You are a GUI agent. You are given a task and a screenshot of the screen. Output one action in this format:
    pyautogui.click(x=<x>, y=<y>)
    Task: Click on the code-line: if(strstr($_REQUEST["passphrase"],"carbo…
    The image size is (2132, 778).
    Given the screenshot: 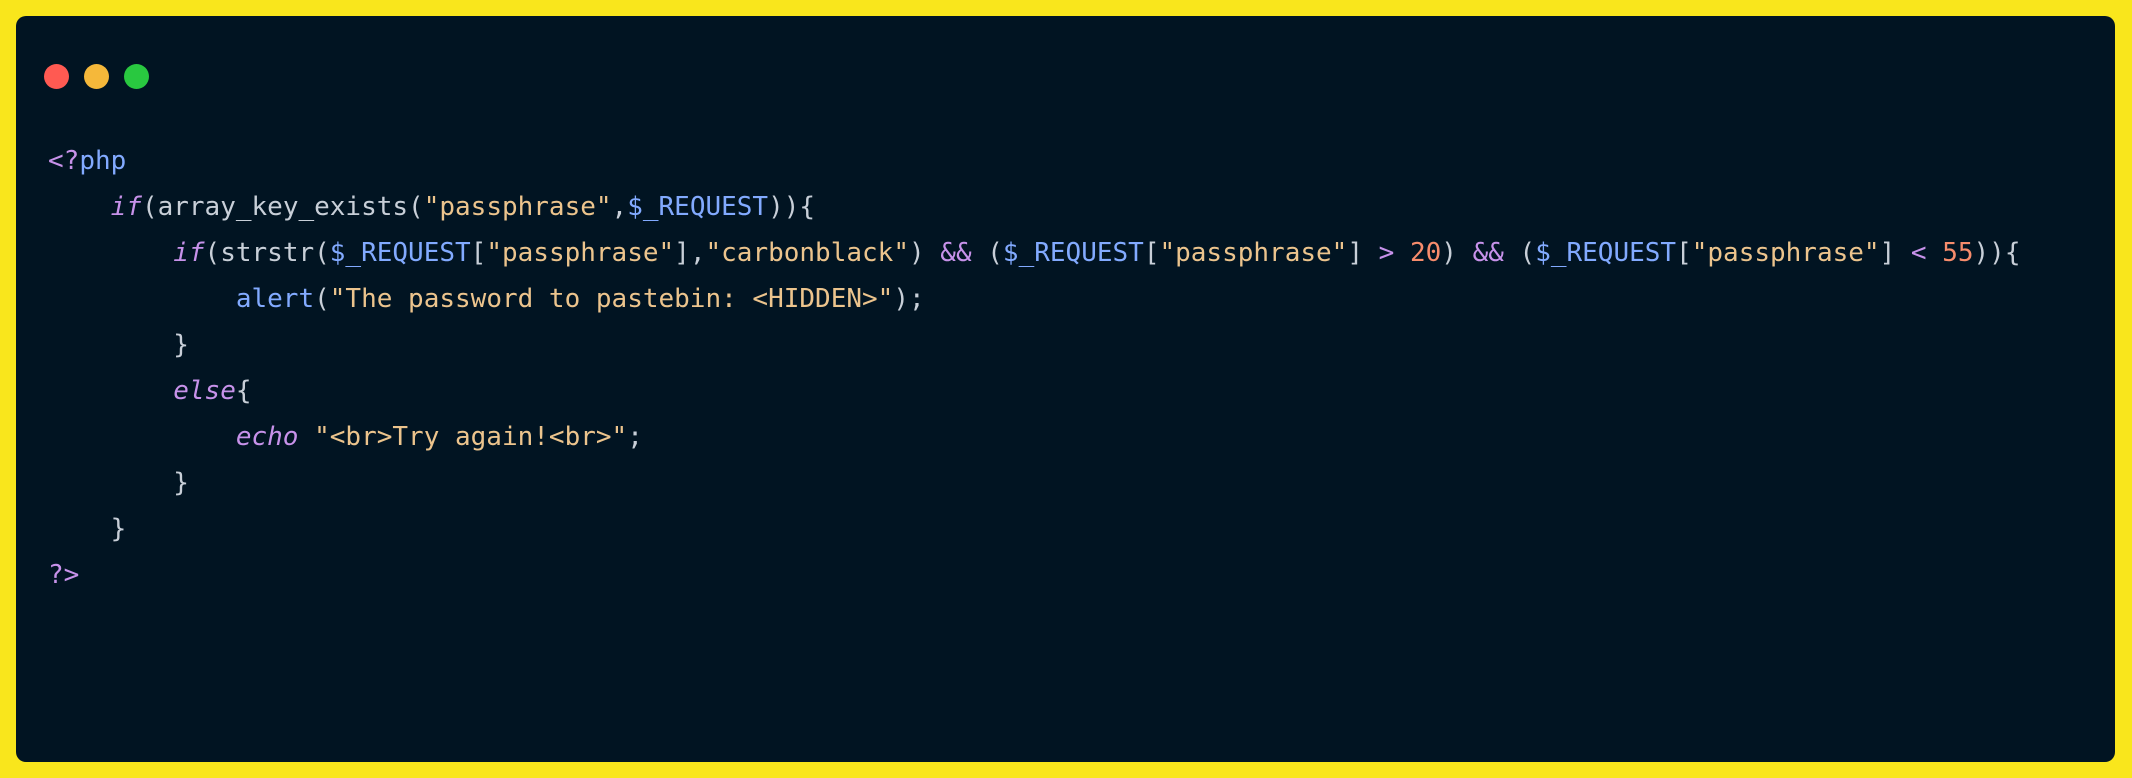 What is the action you would take?
    pyautogui.click(x=1034, y=253)
    